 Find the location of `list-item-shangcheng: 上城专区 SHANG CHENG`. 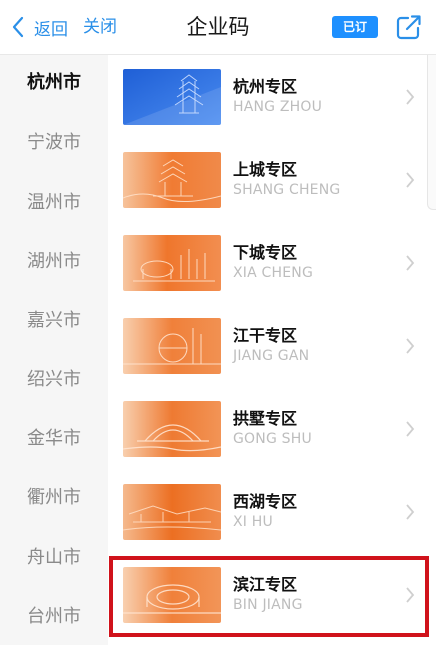

list-item-shangcheng: 上城专区 SHANG CHENG is located at coordinates (267, 179).